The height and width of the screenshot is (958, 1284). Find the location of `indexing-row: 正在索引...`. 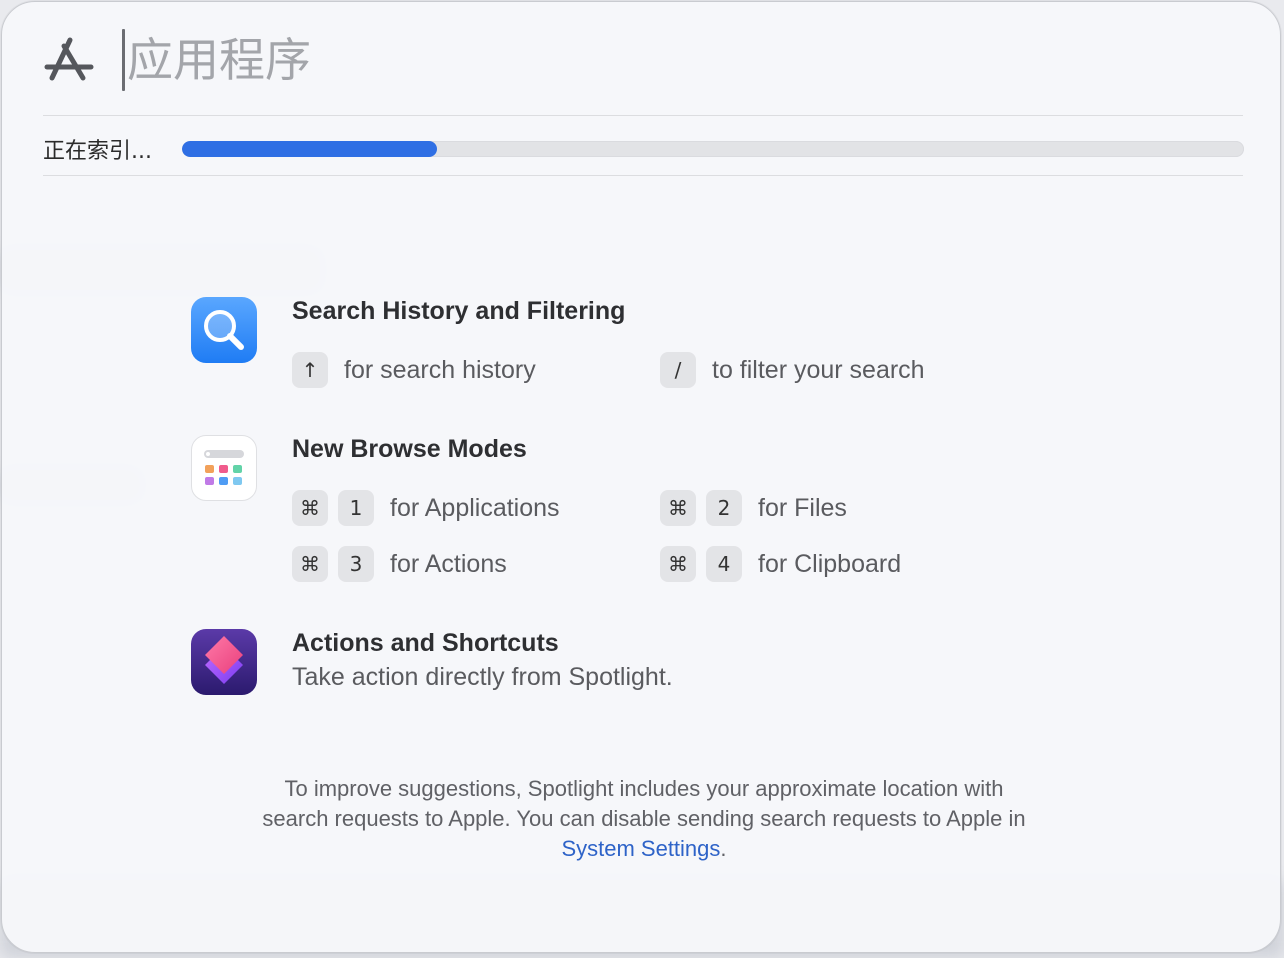

indexing-row: 正在索引... is located at coordinates (643, 149).